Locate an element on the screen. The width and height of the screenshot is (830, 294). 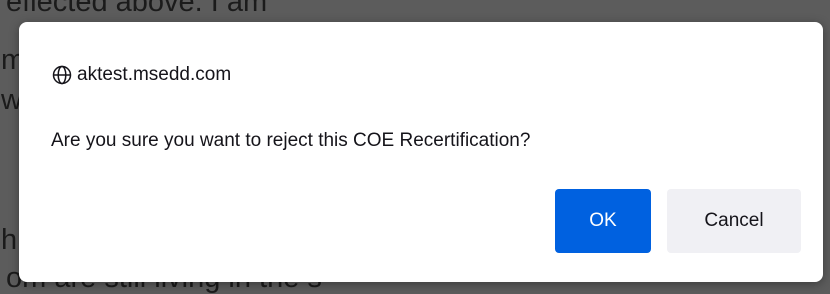
background-text: eflected above. I am is located at coordinates (137, 9).